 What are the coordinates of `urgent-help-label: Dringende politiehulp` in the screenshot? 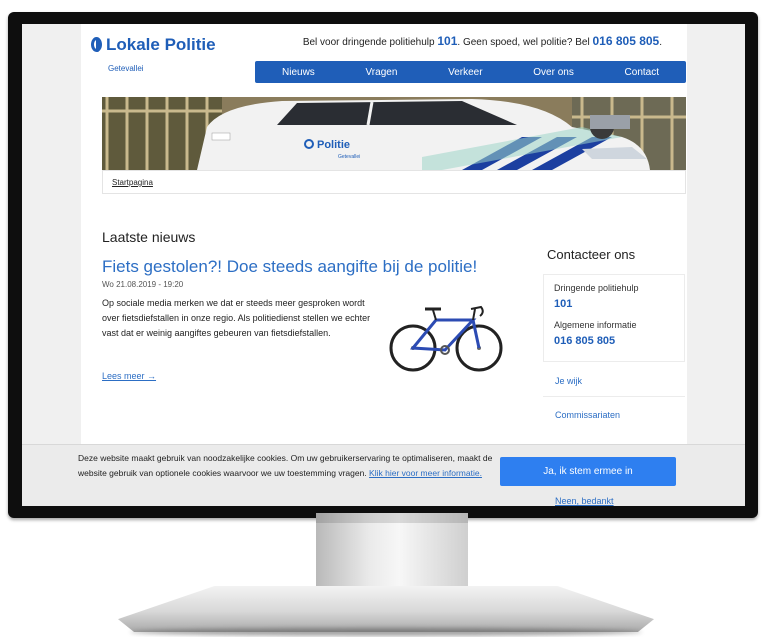 It's located at (596, 288).